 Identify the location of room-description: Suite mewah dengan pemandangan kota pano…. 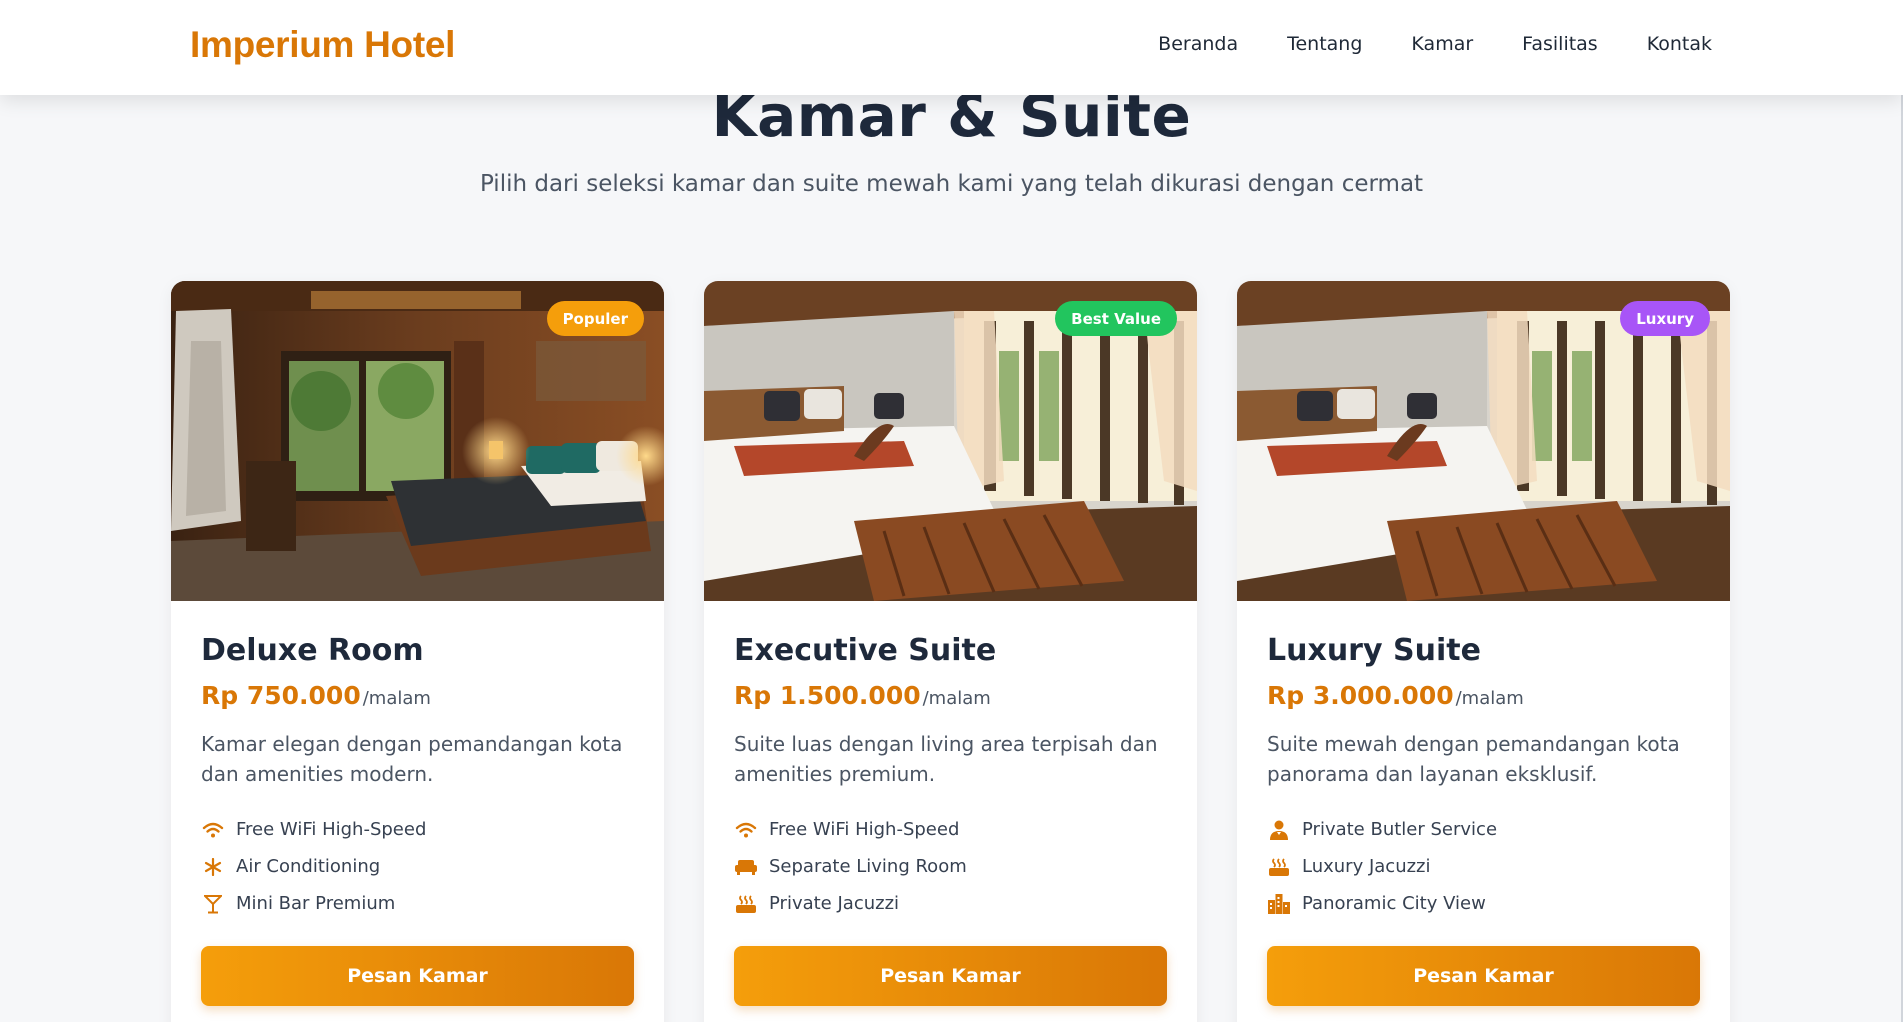
(1473, 759).